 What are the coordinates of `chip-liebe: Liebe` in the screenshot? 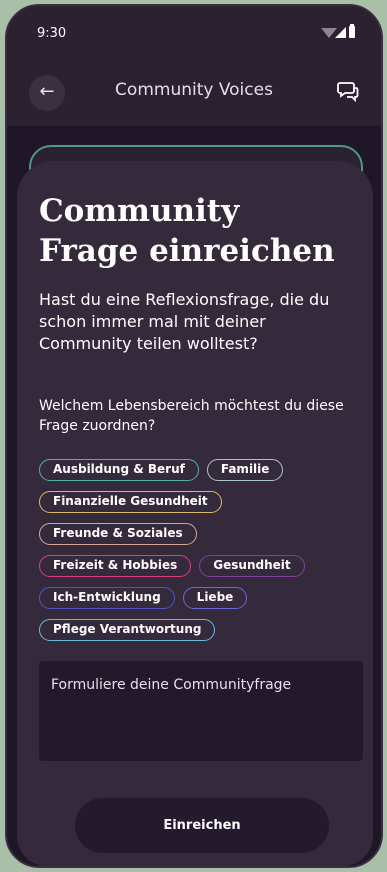 It's located at (215, 598).